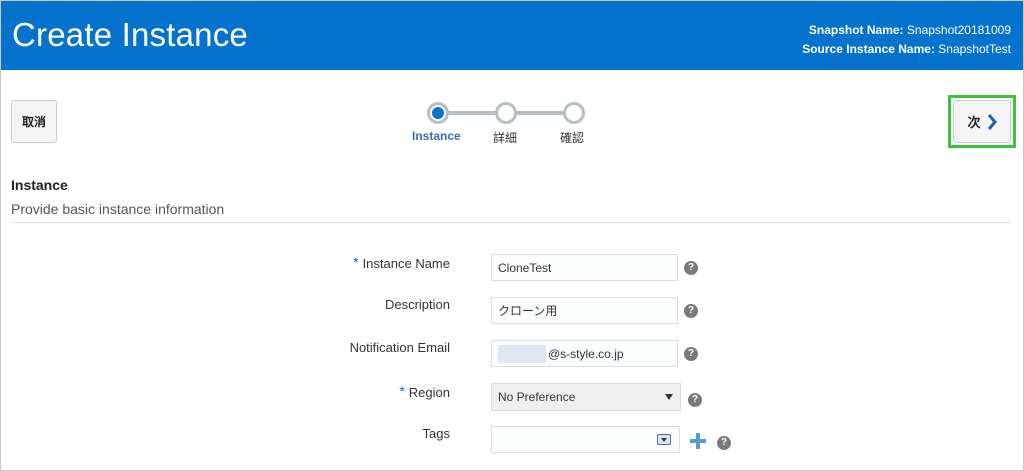  I want to click on instance-name-label: * Instance Name, so click(401, 262).